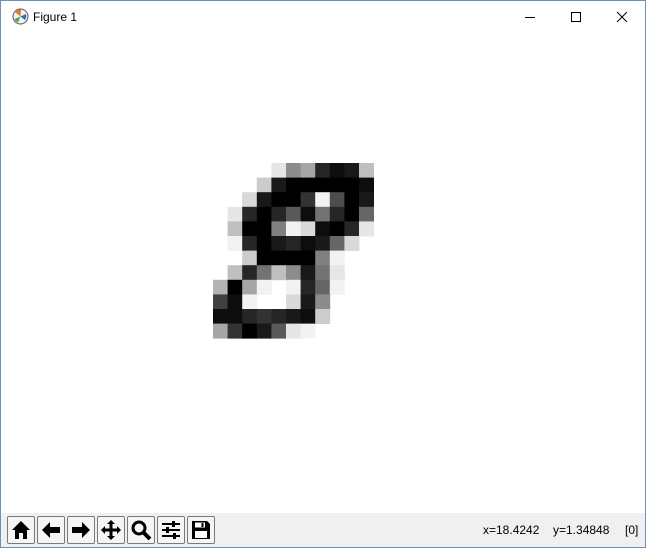  What do you see at coordinates (20, 16) in the screenshot?
I see `matplotlib-icon` at bounding box center [20, 16].